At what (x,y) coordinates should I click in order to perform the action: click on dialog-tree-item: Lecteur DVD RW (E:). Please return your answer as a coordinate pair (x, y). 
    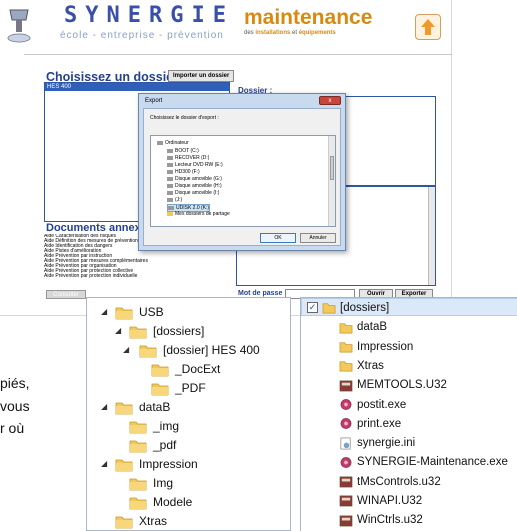
    Looking at the image, I should click on (195, 165).